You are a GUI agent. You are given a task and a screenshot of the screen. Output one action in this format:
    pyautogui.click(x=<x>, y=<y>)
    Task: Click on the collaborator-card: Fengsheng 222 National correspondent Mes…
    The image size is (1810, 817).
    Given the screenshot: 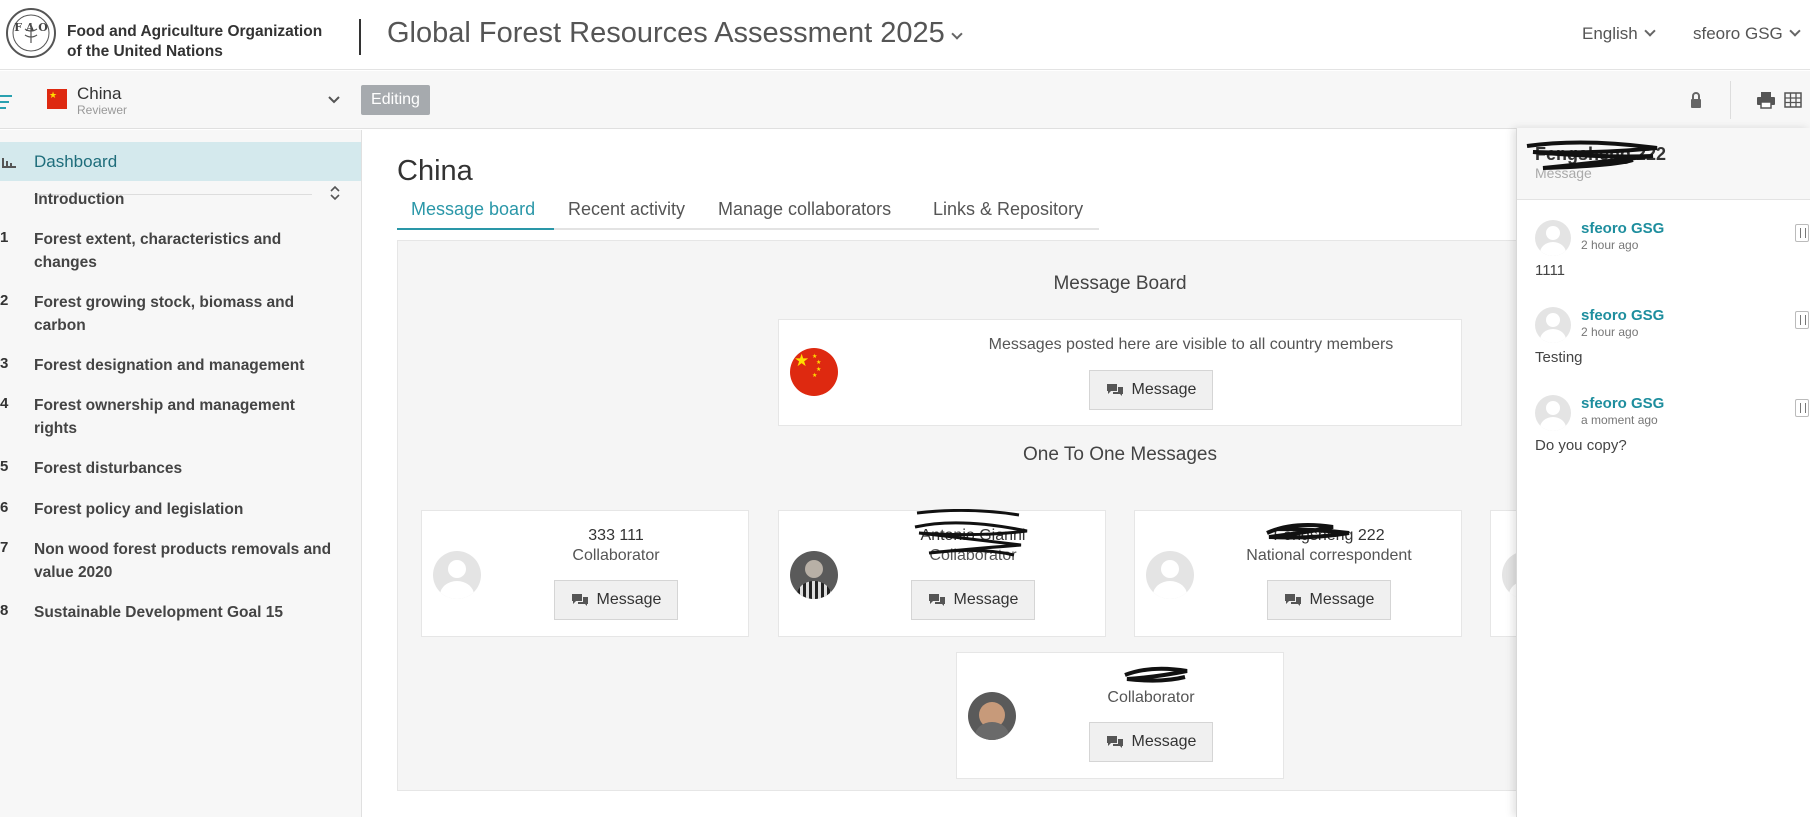 What is the action you would take?
    pyautogui.click(x=1298, y=573)
    